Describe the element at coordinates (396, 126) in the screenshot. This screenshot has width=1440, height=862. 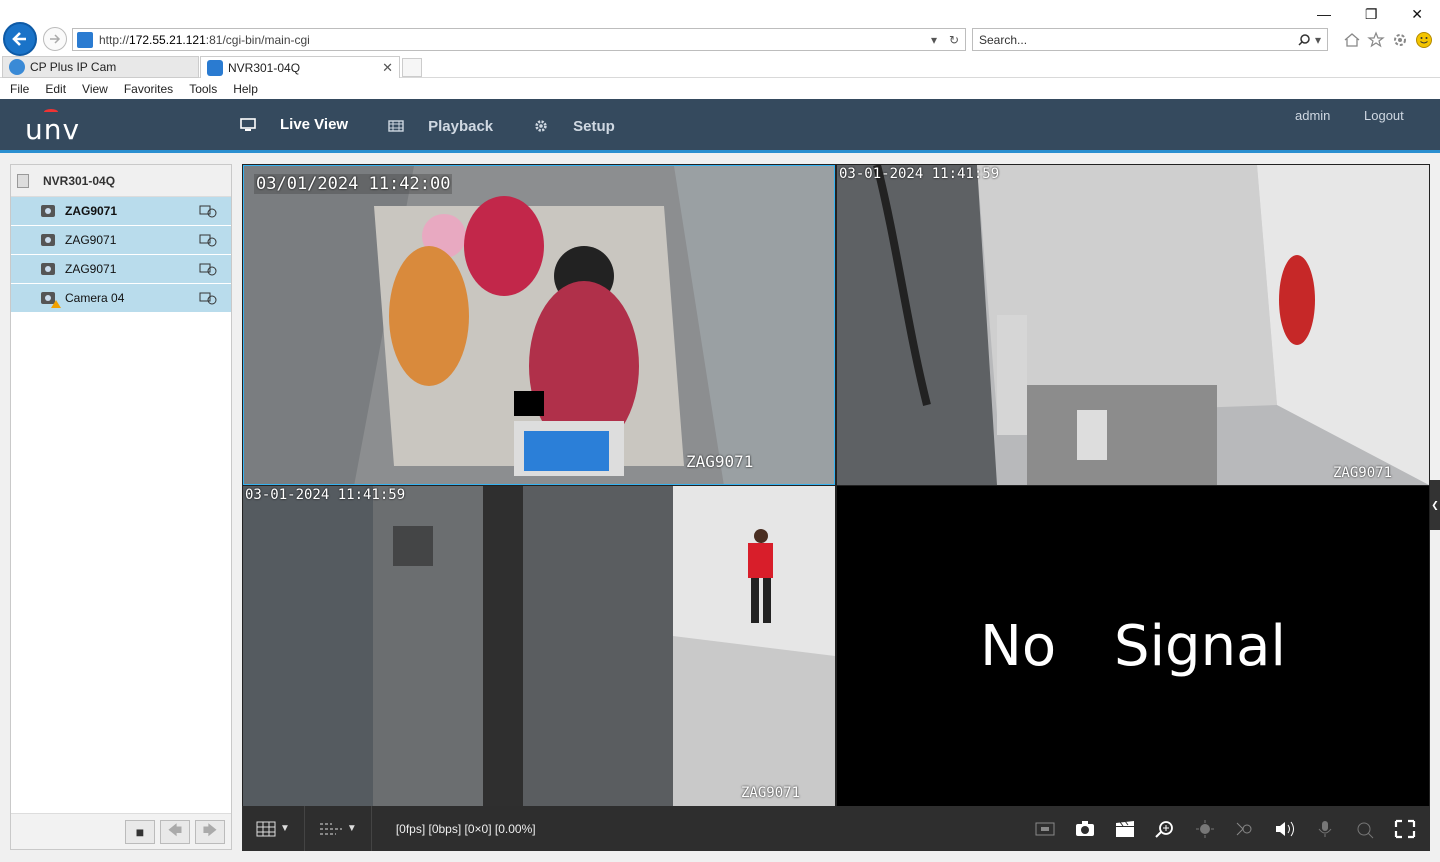
I see `film-icon` at that location.